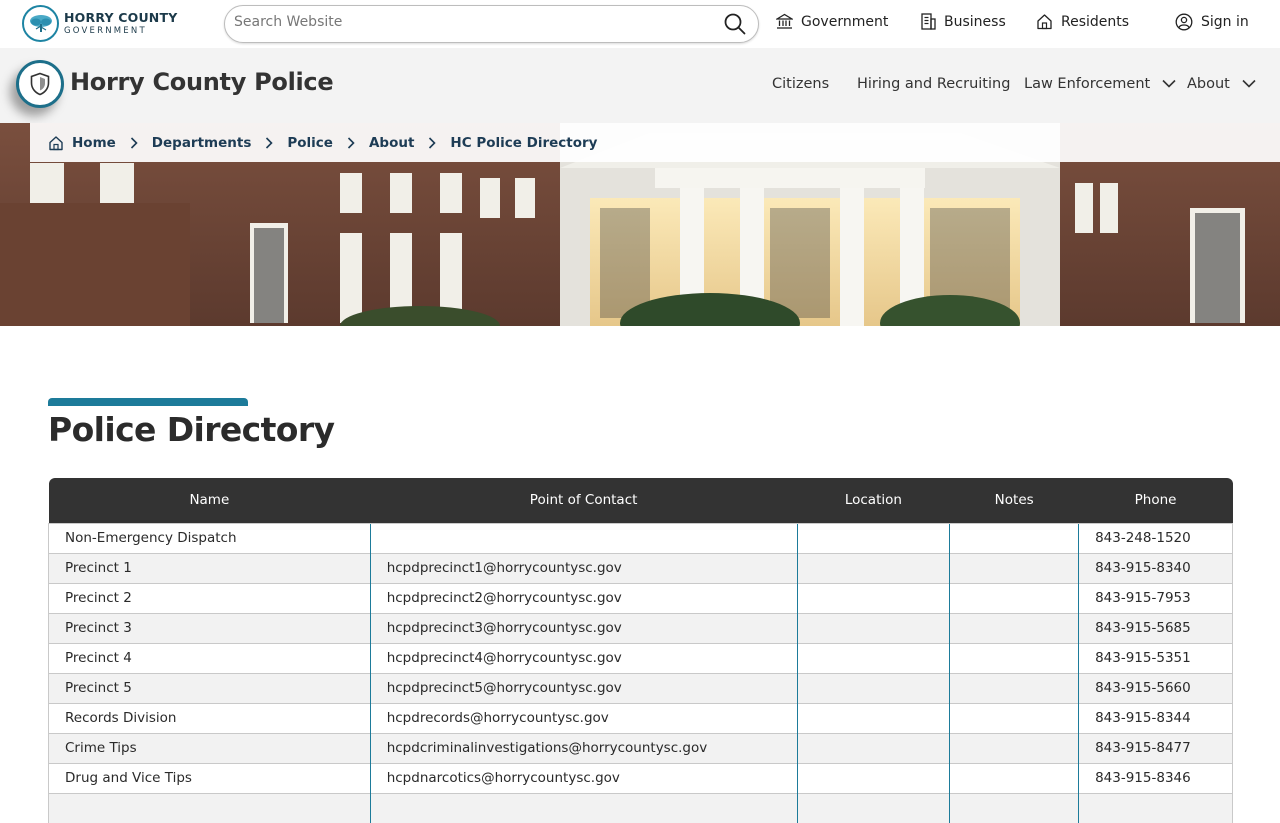 This screenshot has width=1280, height=823. What do you see at coordinates (1155, 537) in the screenshot?
I see `cell-phone: 843-248-1520` at bounding box center [1155, 537].